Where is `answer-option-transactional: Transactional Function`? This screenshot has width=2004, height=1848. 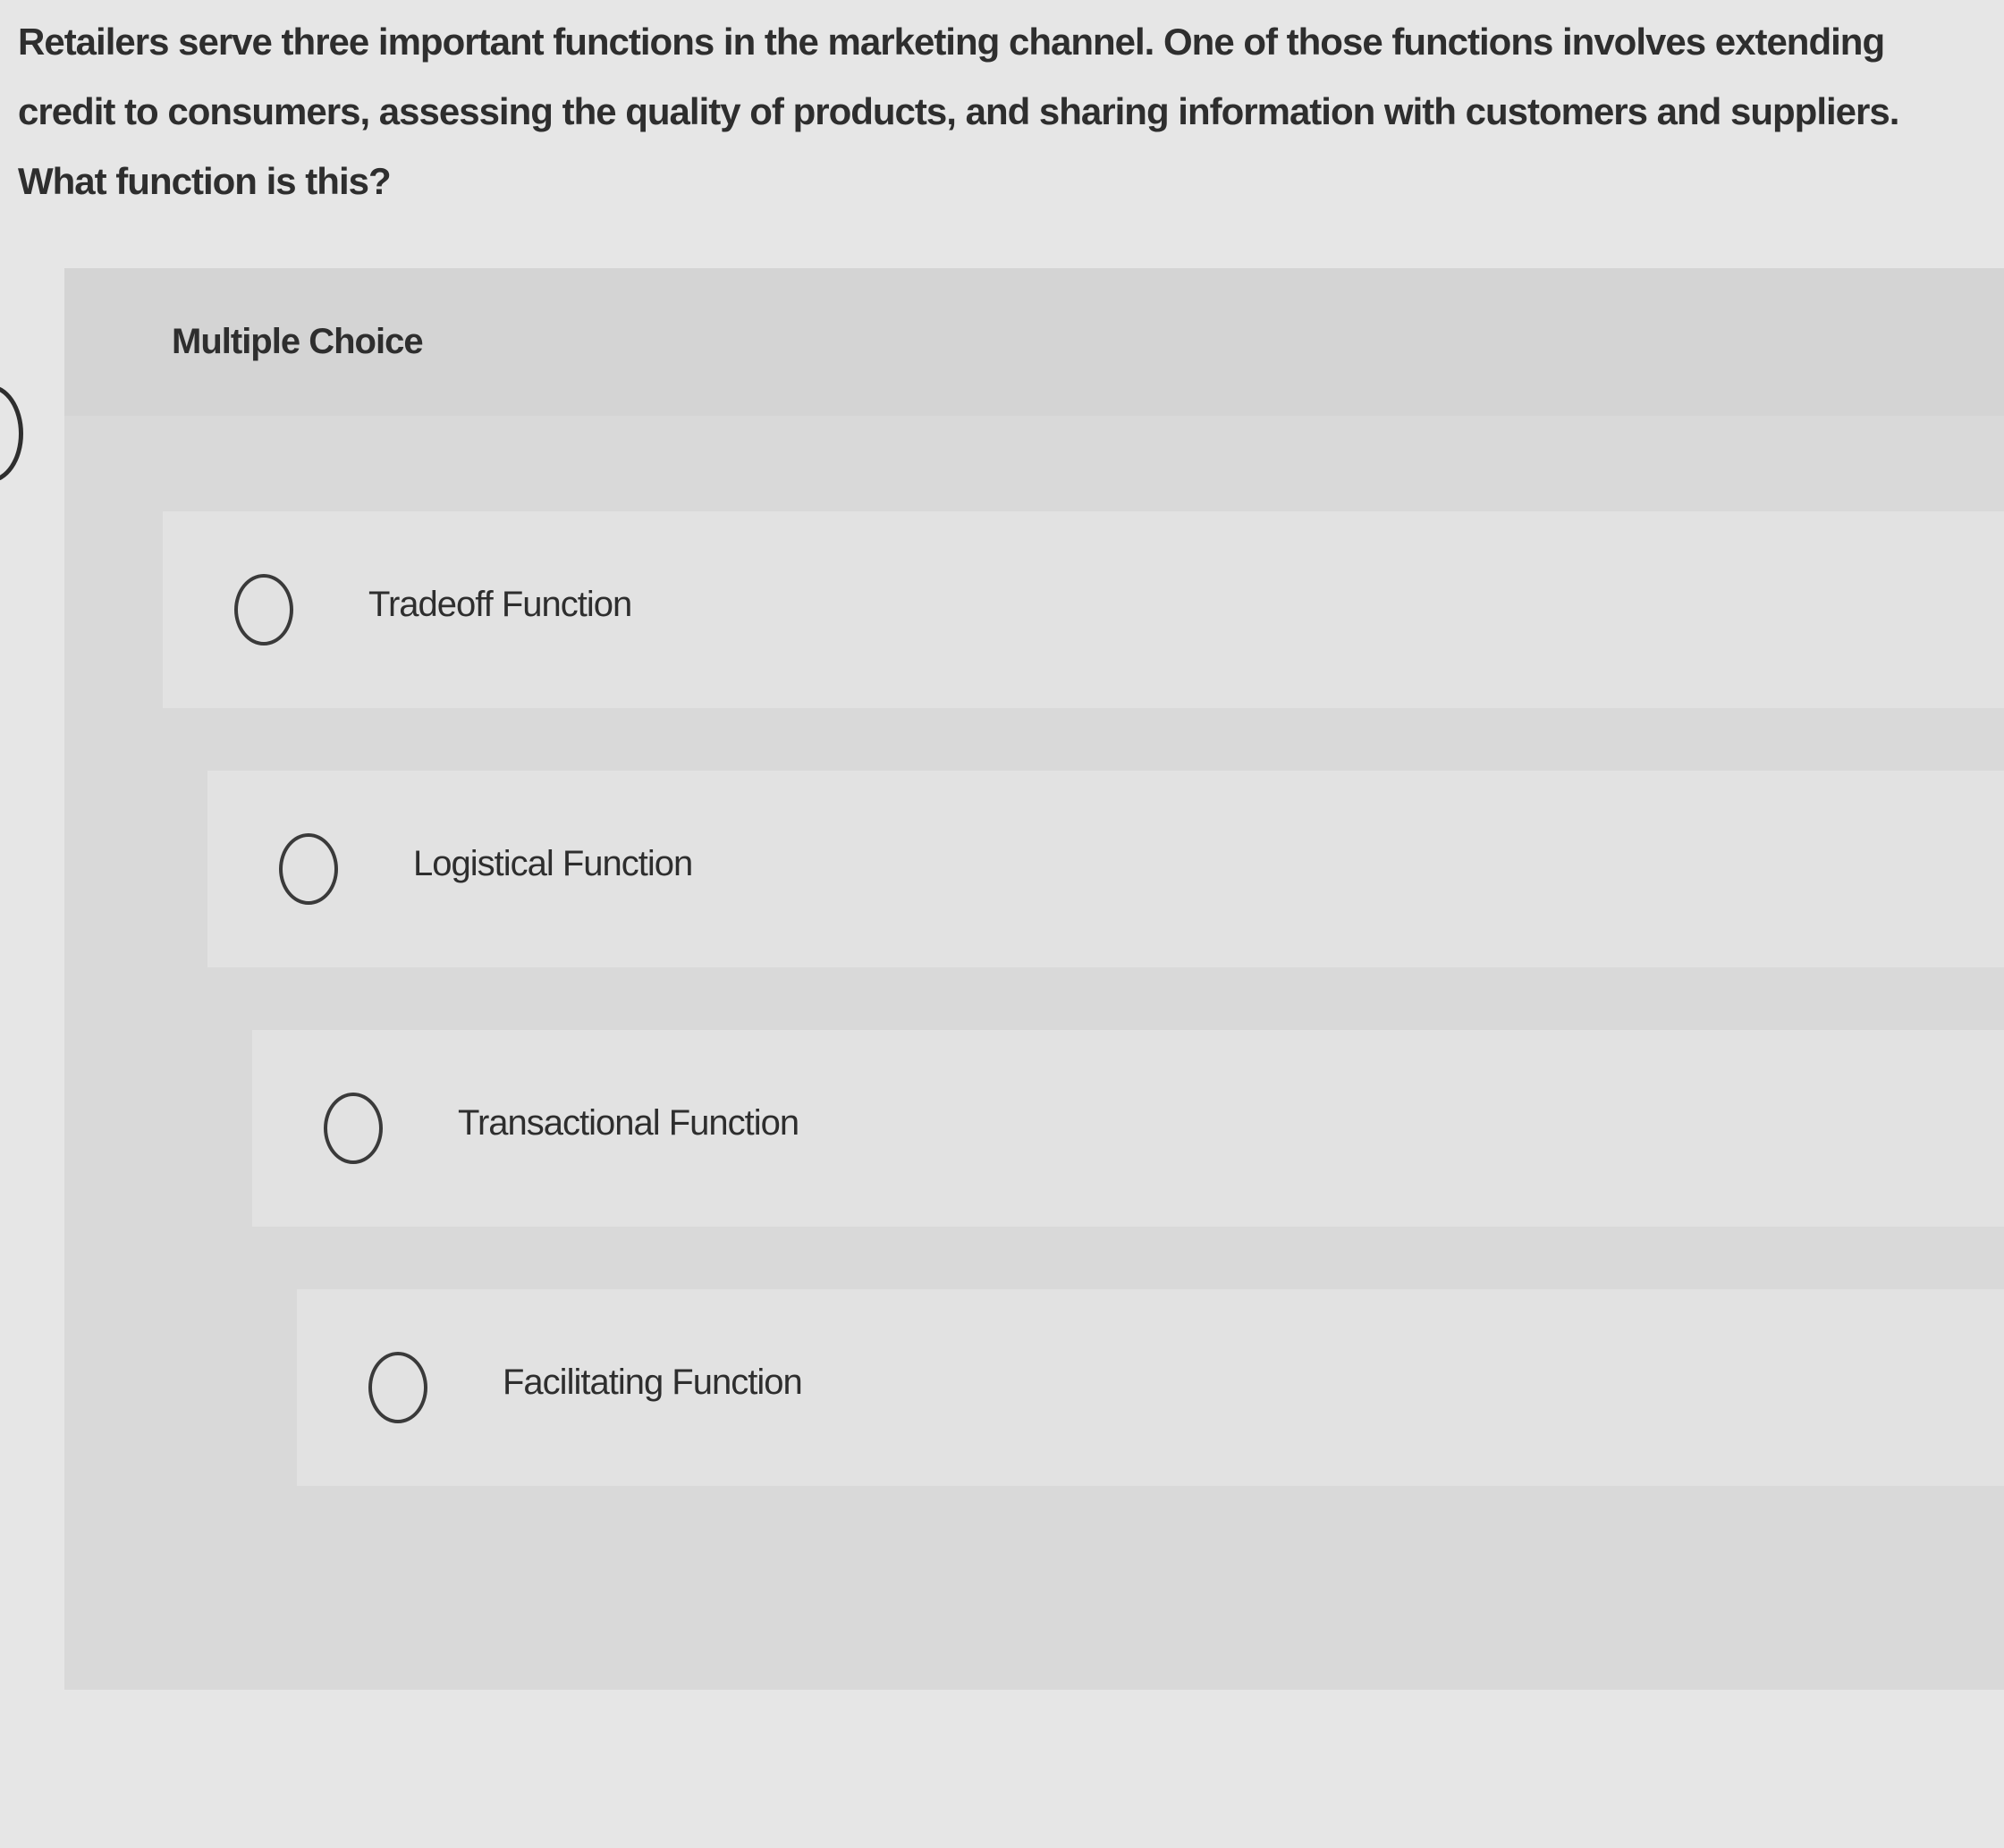 answer-option-transactional: Transactional Function is located at coordinates (1128, 1128).